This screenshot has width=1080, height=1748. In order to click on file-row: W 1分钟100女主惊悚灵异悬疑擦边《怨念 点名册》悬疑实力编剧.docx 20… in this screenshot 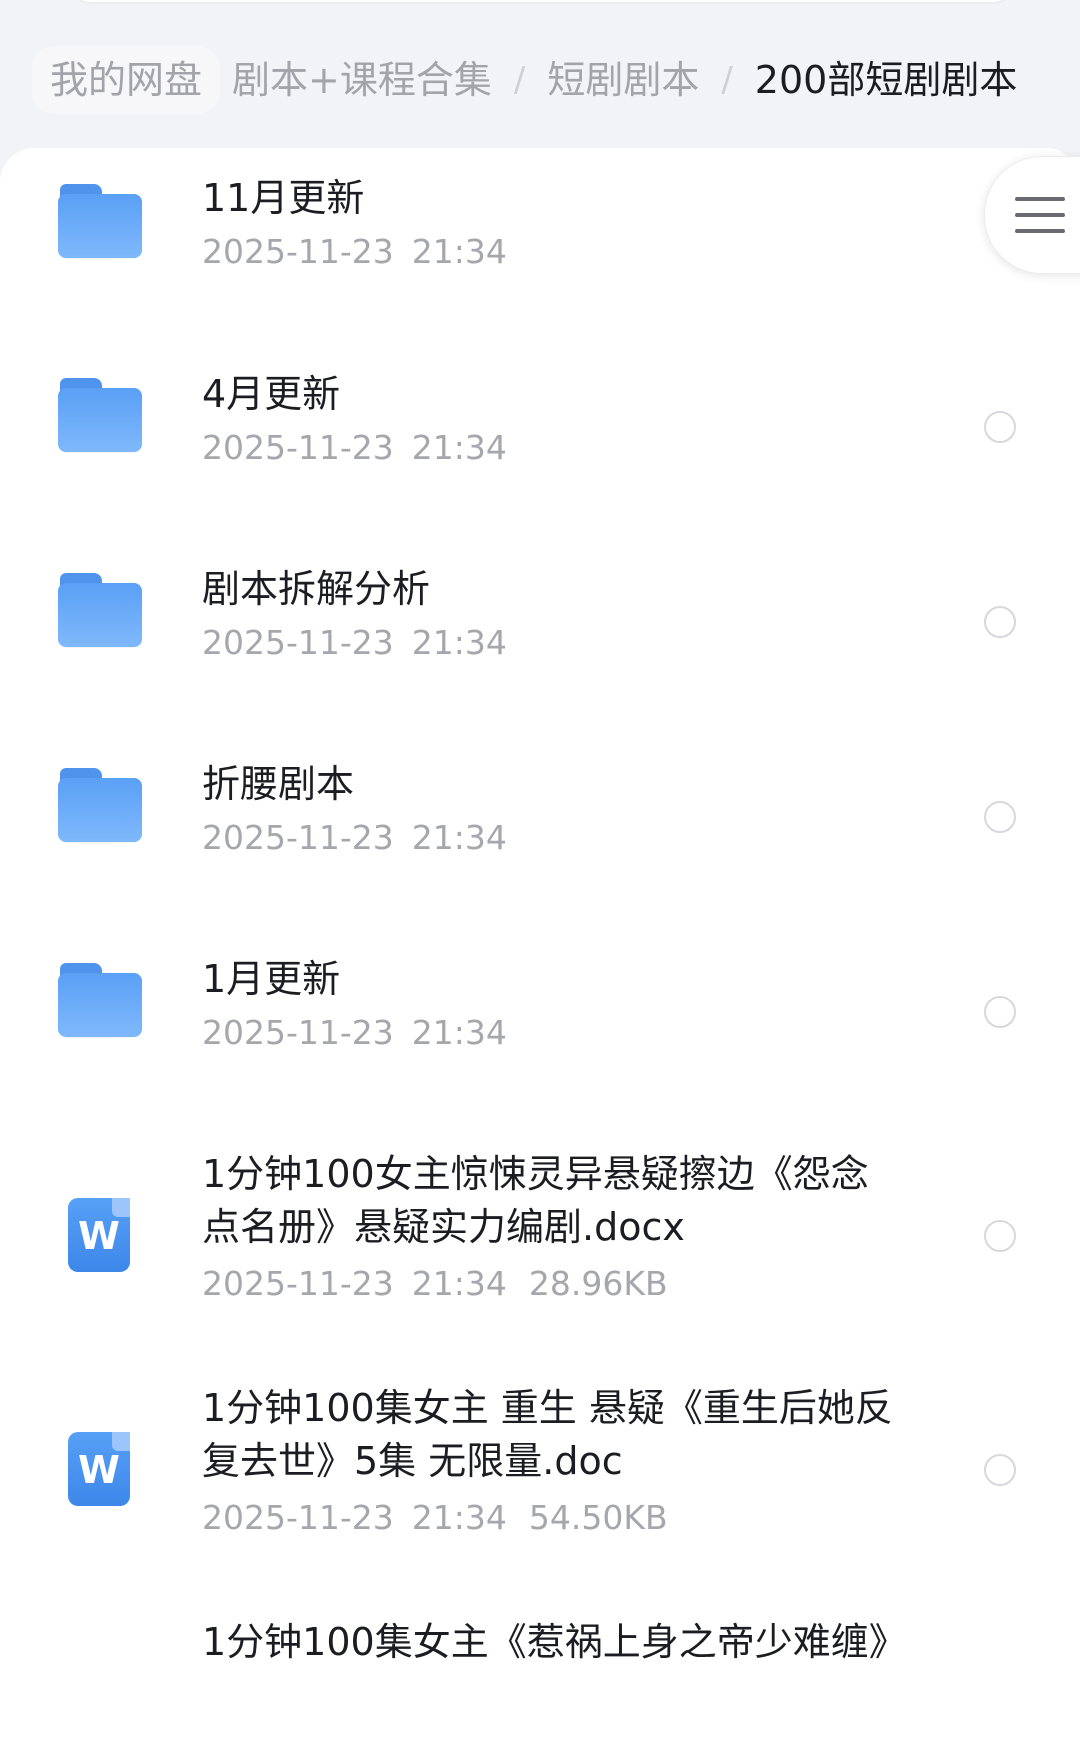, I will do `click(540, 1248)`.